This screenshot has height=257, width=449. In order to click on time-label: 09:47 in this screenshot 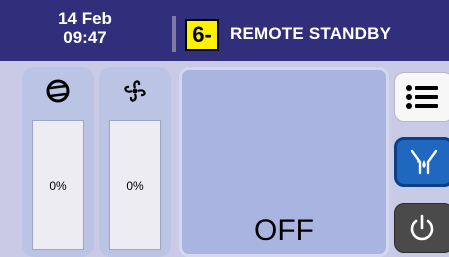, I will do `click(85, 37)`.